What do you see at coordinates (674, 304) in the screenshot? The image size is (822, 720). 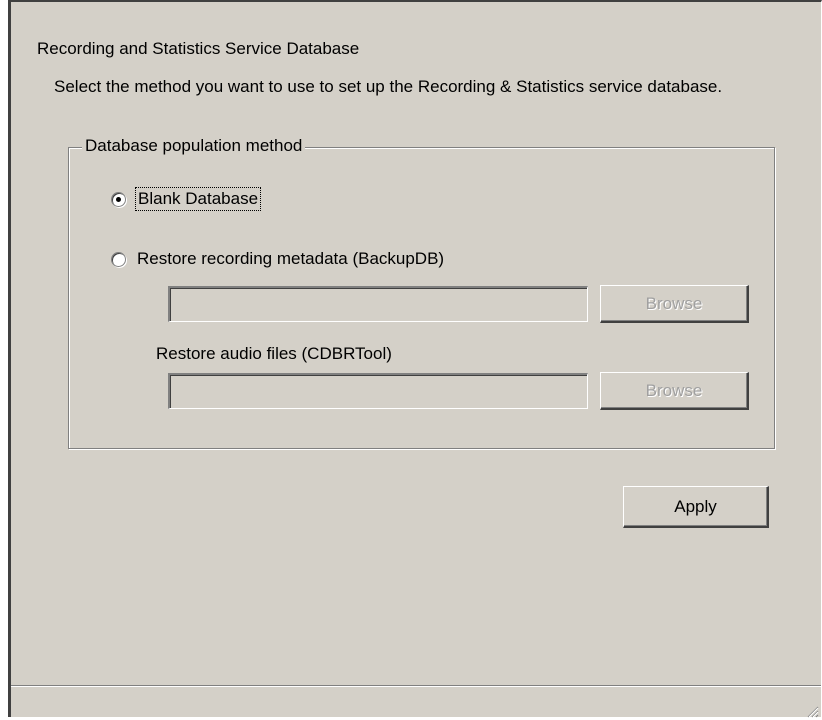 I see `metadata-browse-button: Browse` at bounding box center [674, 304].